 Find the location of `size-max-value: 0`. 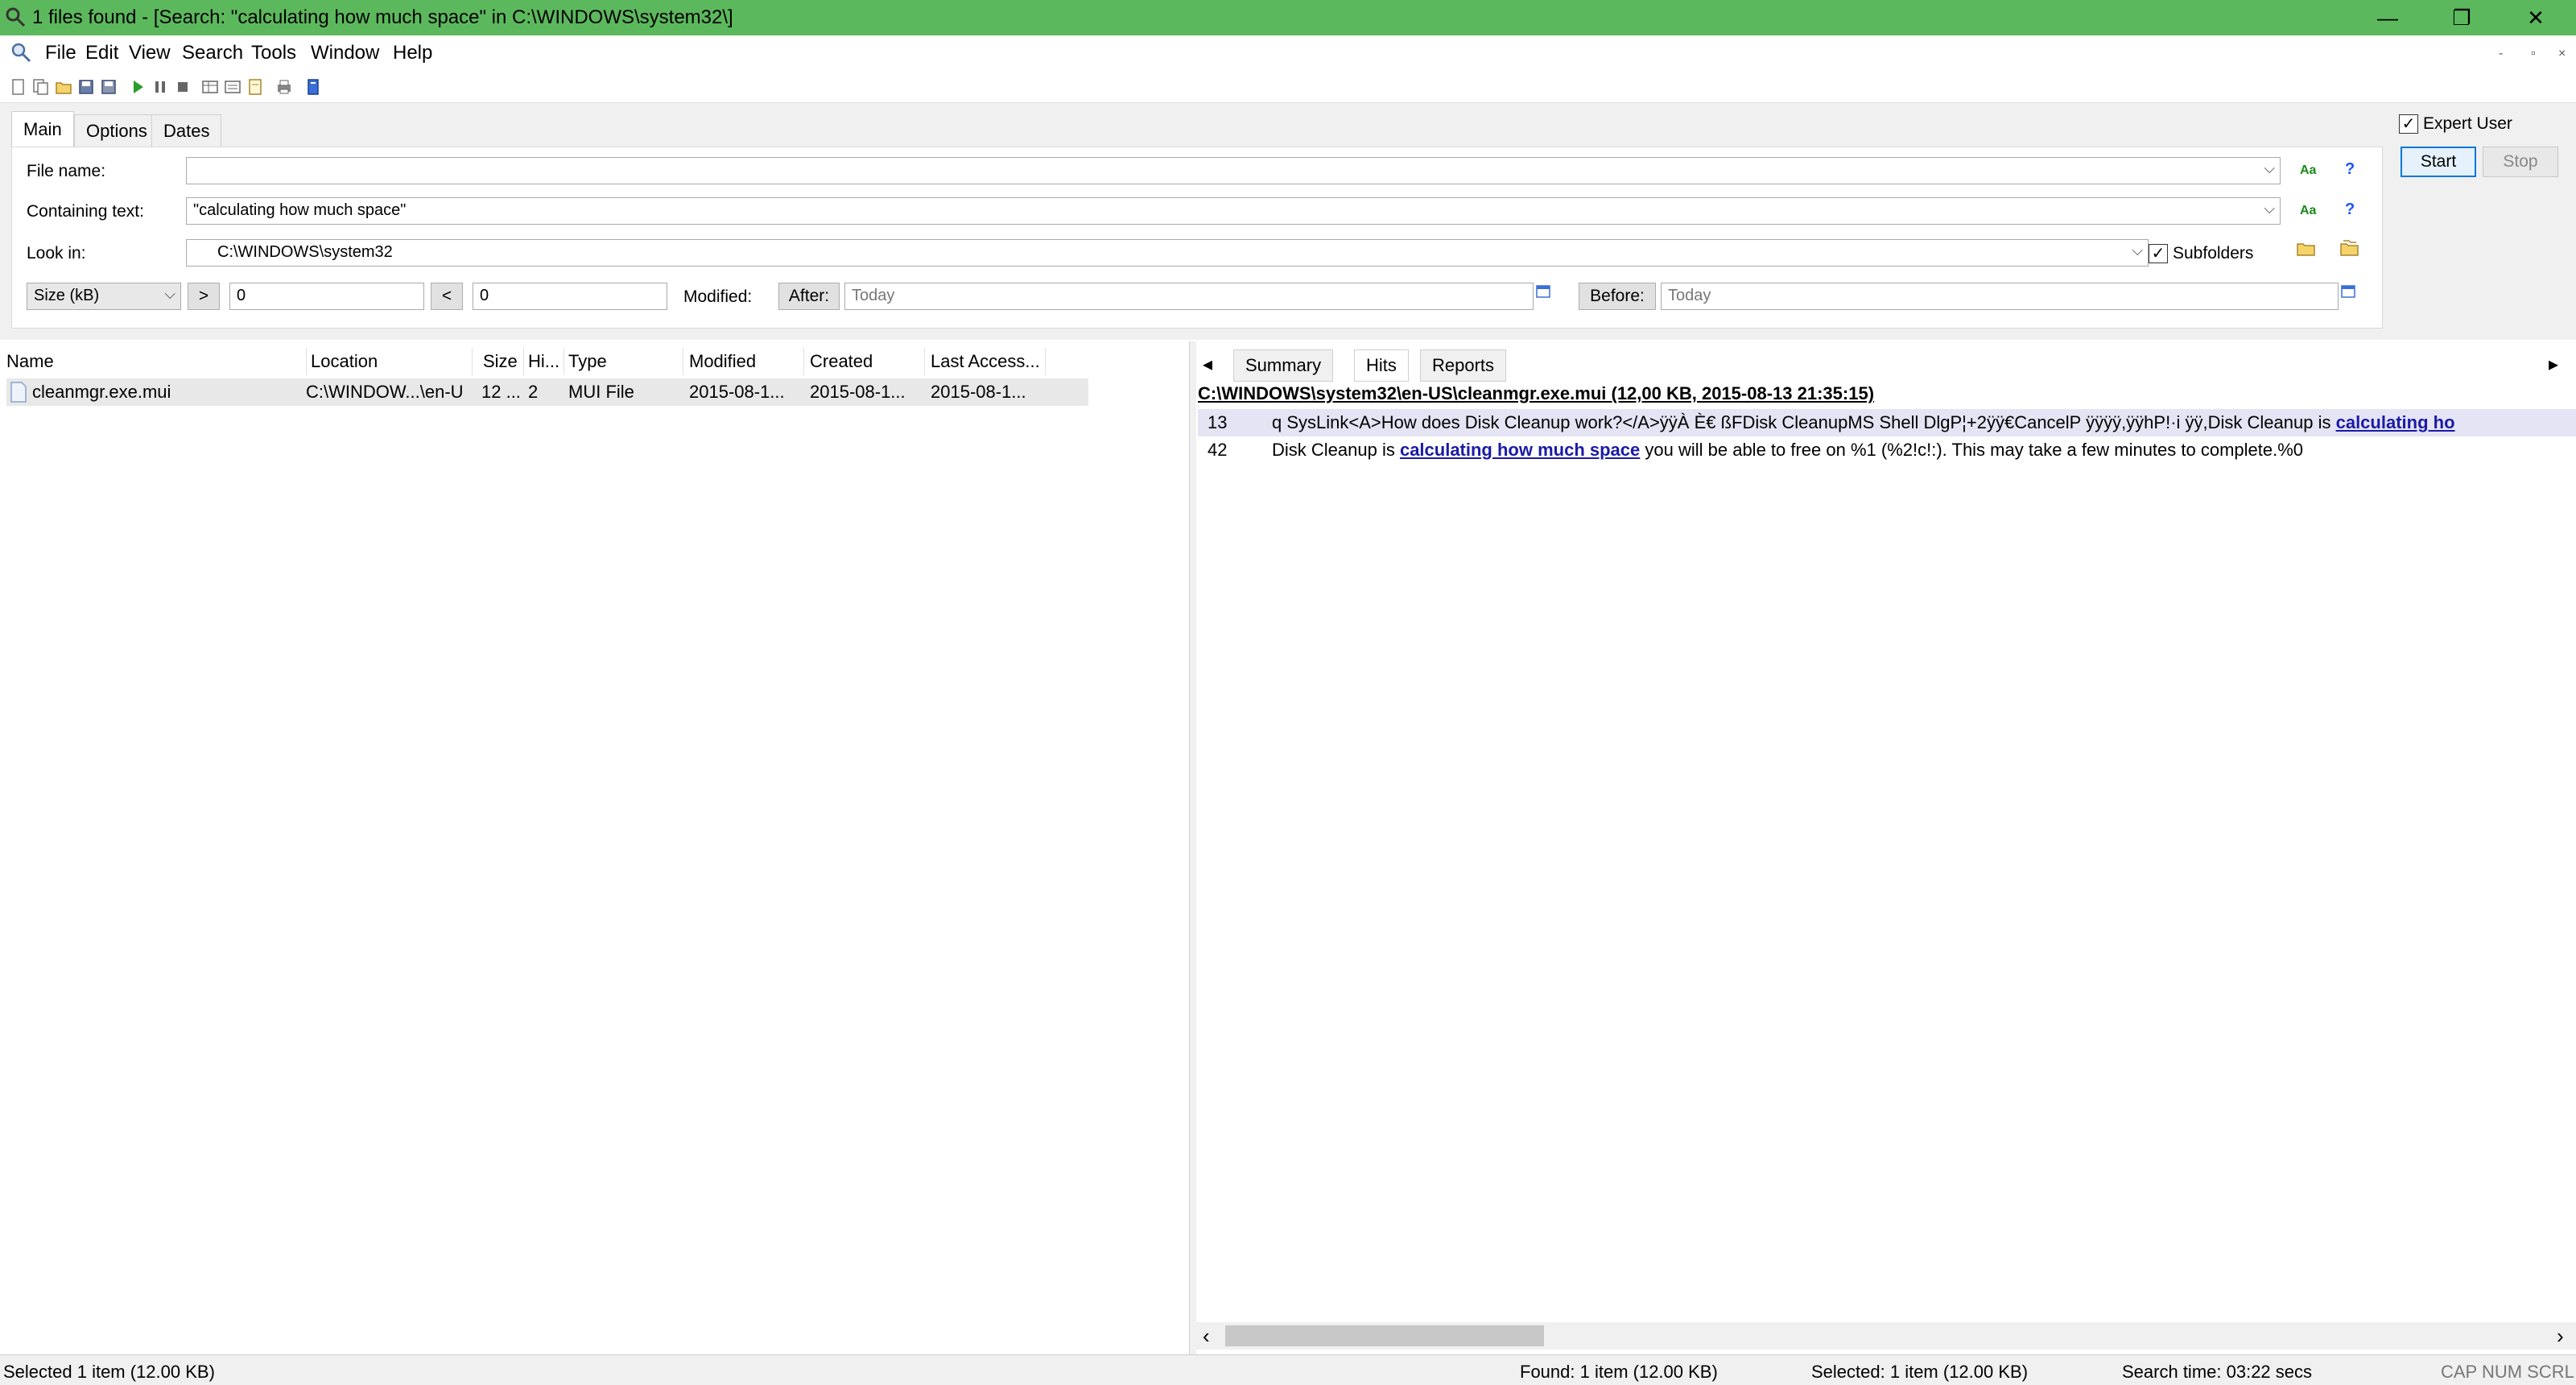

size-max-value: 0 is located at coordinates (484, 296).